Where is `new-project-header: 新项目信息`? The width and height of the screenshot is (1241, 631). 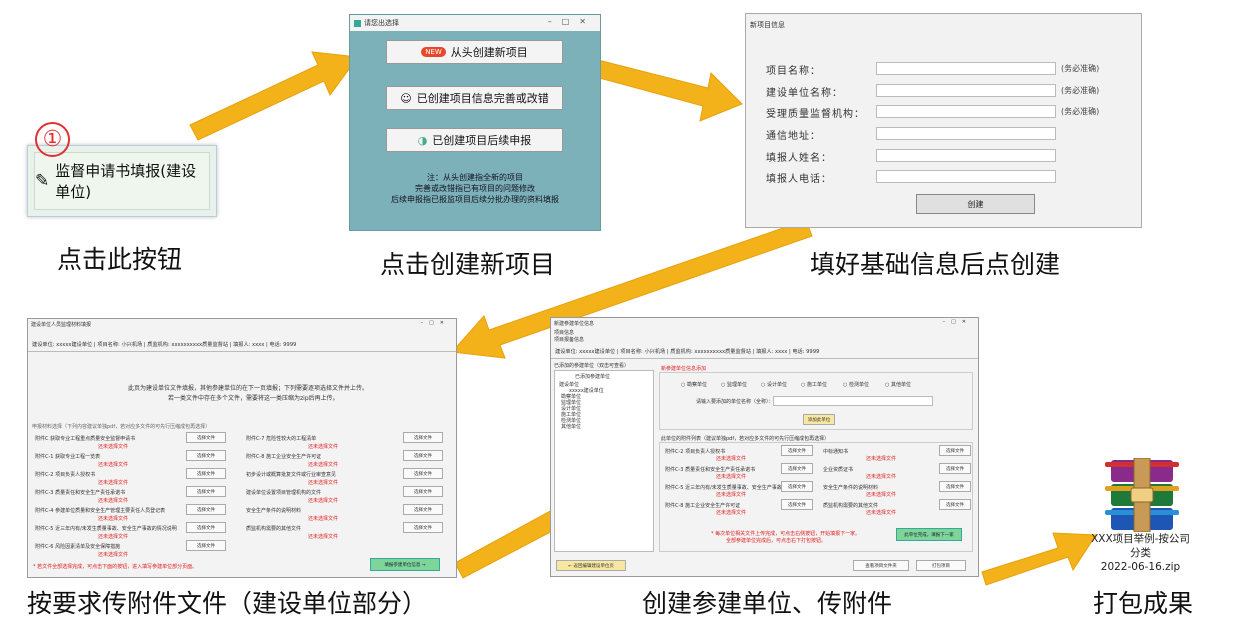
new-project-header: 新项目信息 is located at coordinates (767, 25).